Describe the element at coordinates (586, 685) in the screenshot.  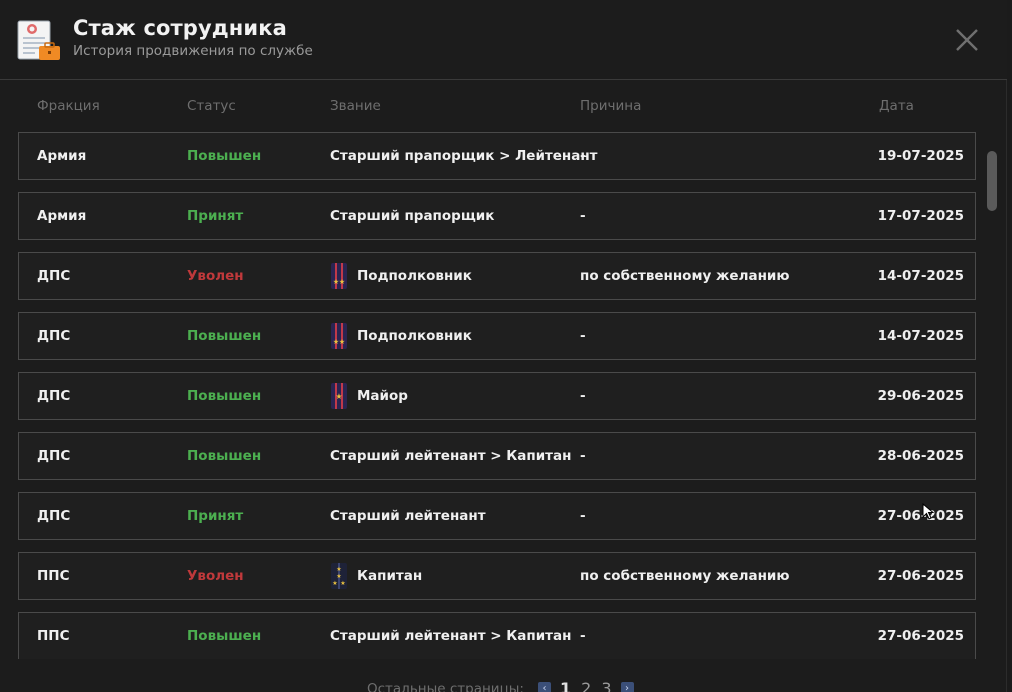
I see `page-2-link: 2` at that location.